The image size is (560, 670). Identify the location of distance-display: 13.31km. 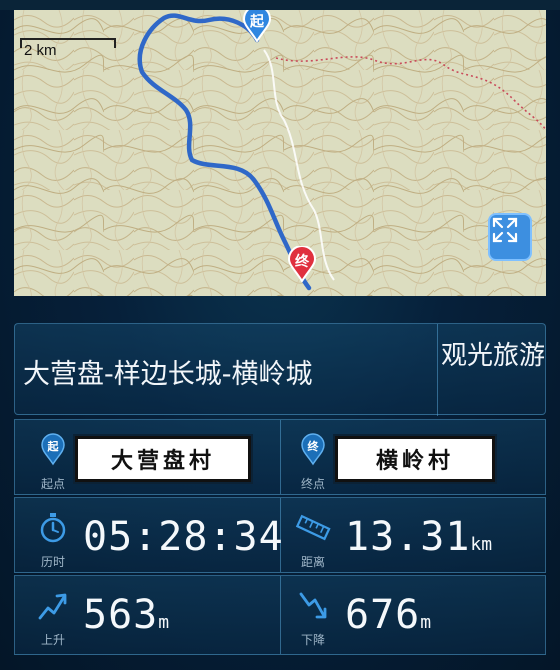
(418, 537).